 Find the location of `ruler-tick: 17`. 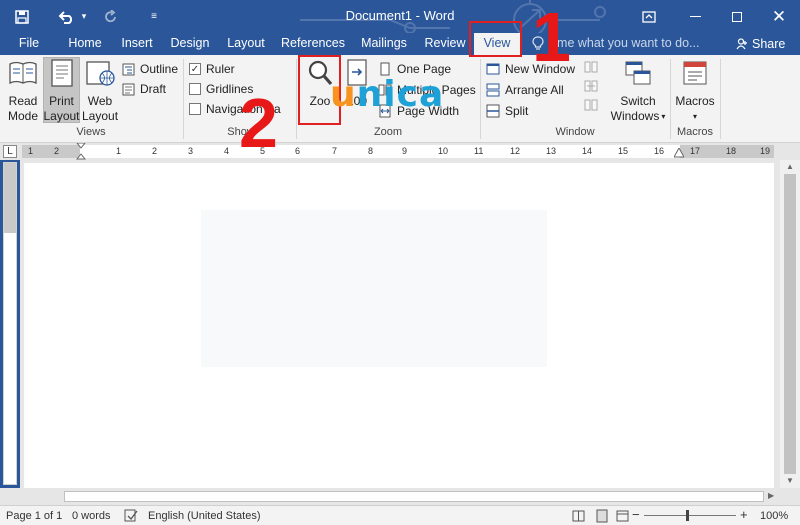

ruler-tick: 17 is located at coordinates (695, 151).